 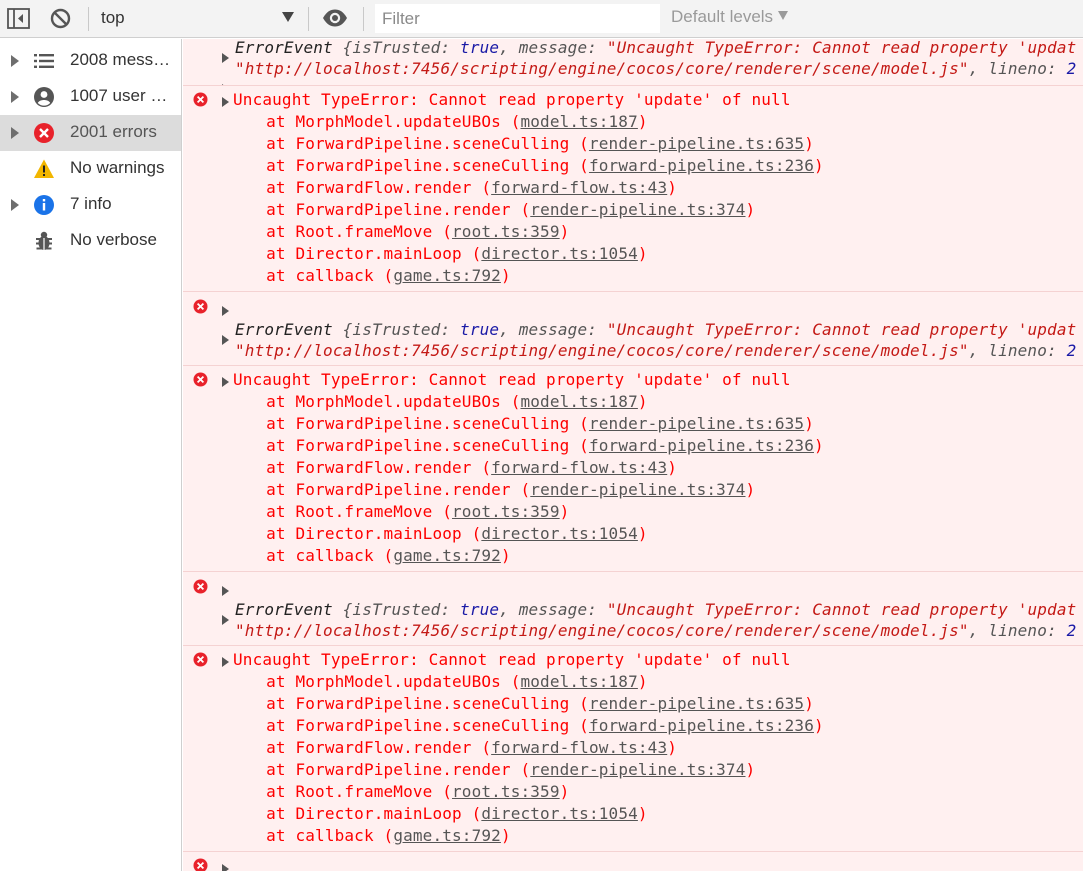 I want to click on filter-input, so click(x=517, y=18).